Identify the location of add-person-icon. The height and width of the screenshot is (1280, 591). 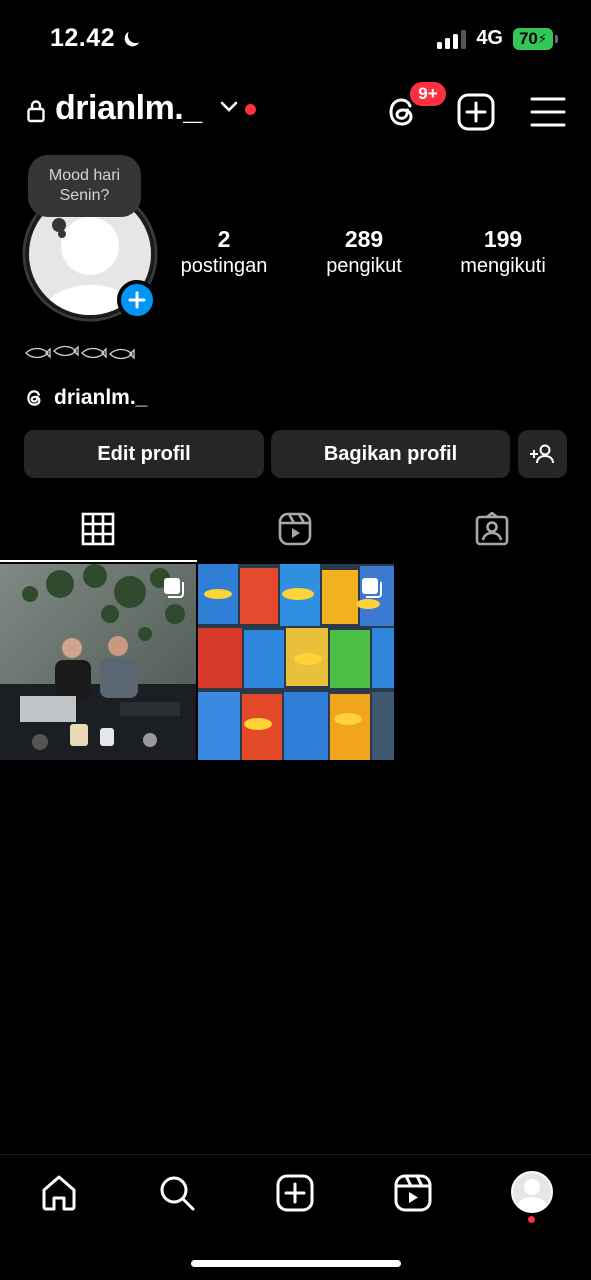
(541, 454).